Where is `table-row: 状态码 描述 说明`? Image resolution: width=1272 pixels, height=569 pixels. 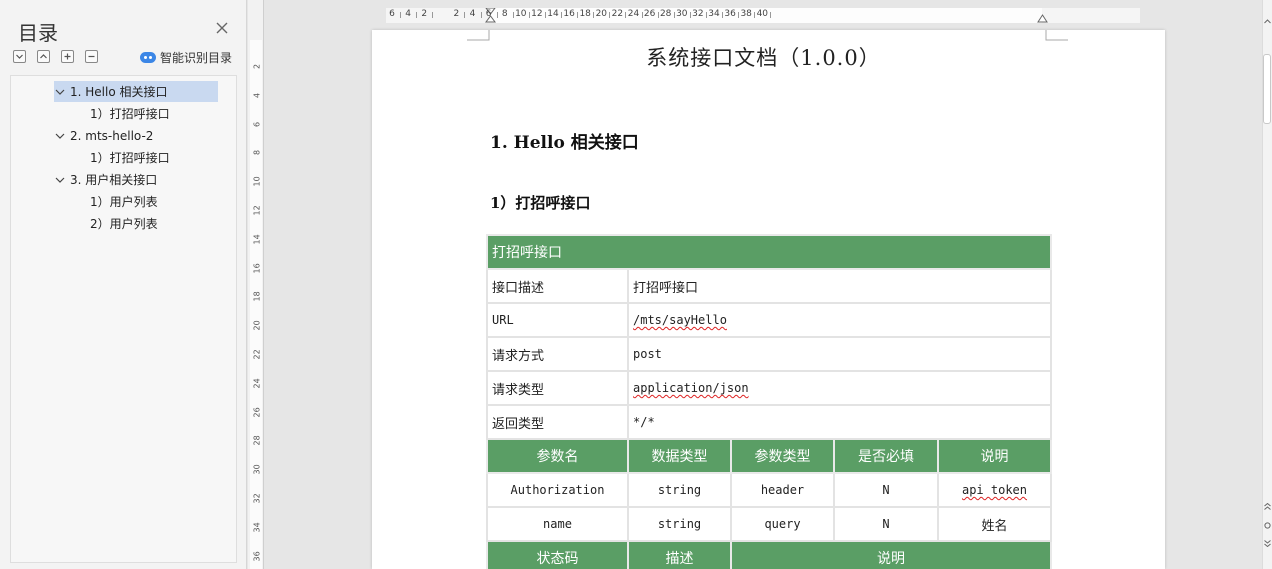 table-row: 状态码 描述 说明 is located at coordinates (769, 554).